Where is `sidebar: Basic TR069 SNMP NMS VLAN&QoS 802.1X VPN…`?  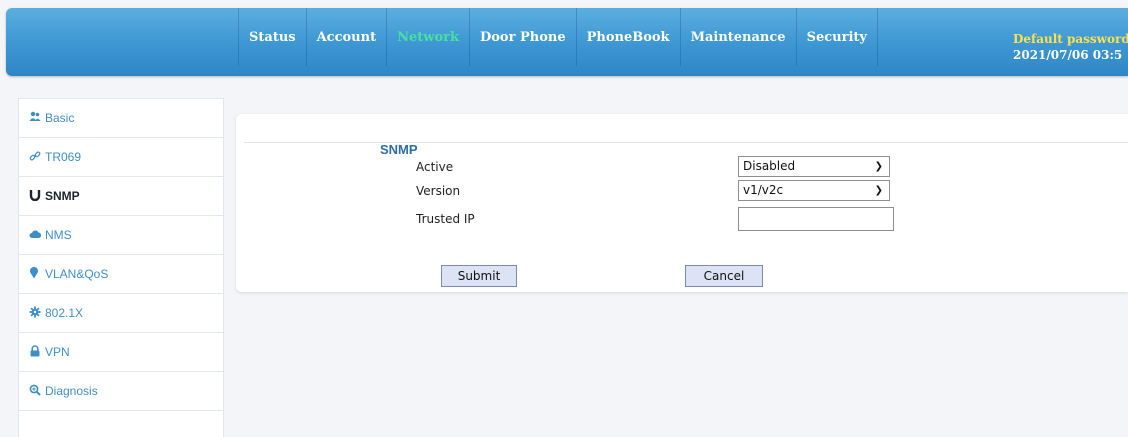
sidebar: Basic TR069 SNMP NMS VLAN&QoS 802.1X VPN… is located at coordinates (121, 267).